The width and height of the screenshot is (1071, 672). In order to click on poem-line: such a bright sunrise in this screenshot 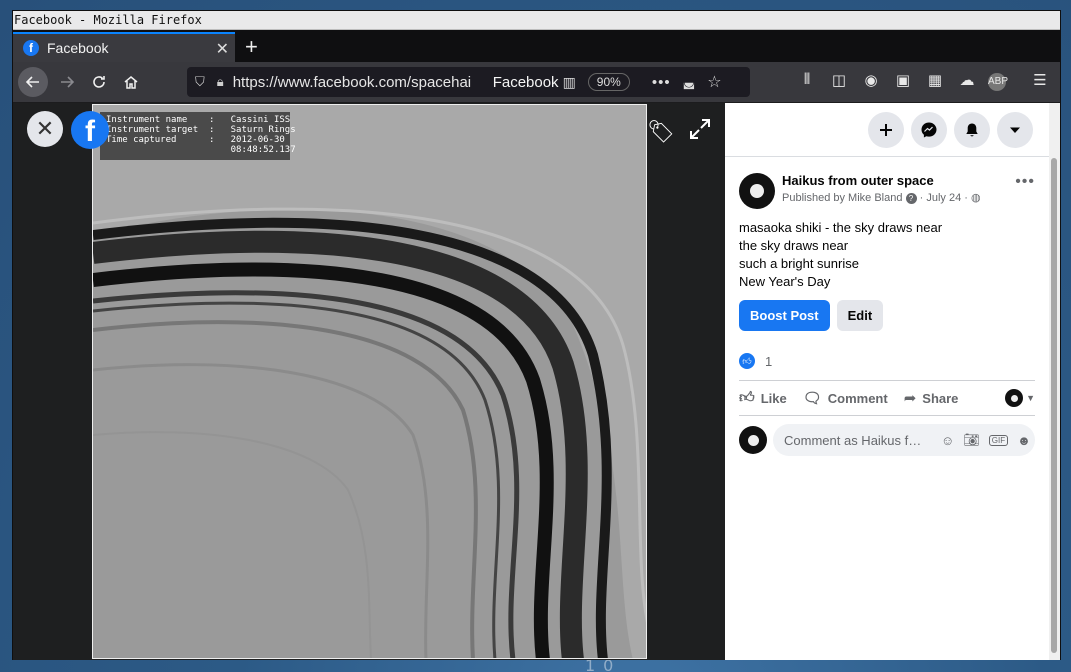, I will do `click(799, 263)`.